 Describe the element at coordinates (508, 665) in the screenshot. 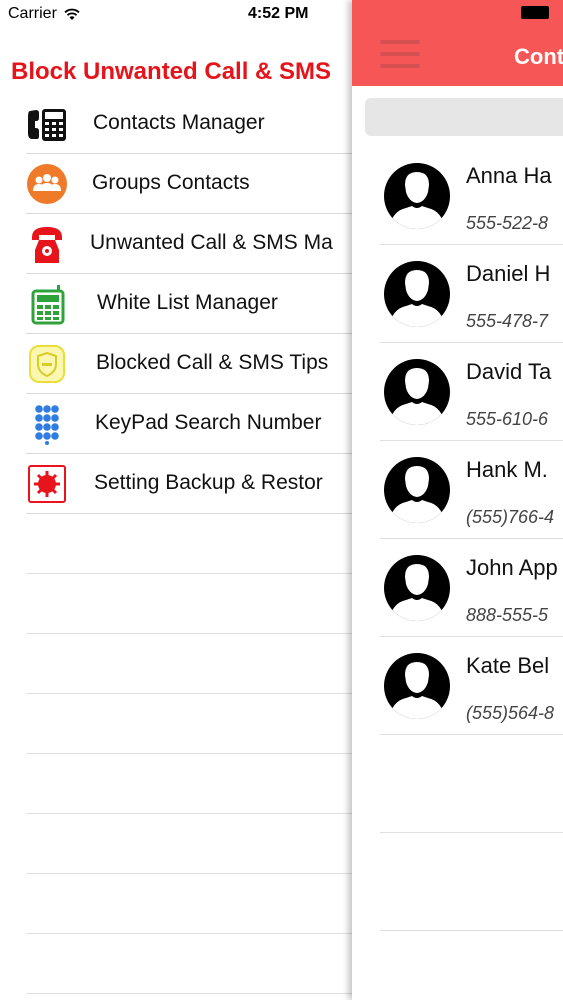

I see `contact-name: Kate Bel` at that location.